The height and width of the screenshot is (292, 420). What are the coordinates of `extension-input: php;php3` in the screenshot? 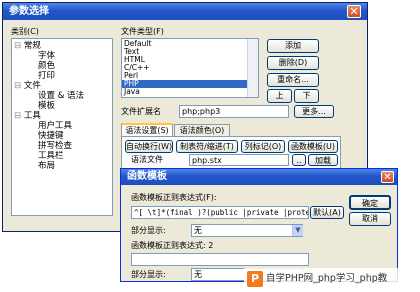 It's located at (234, 111).